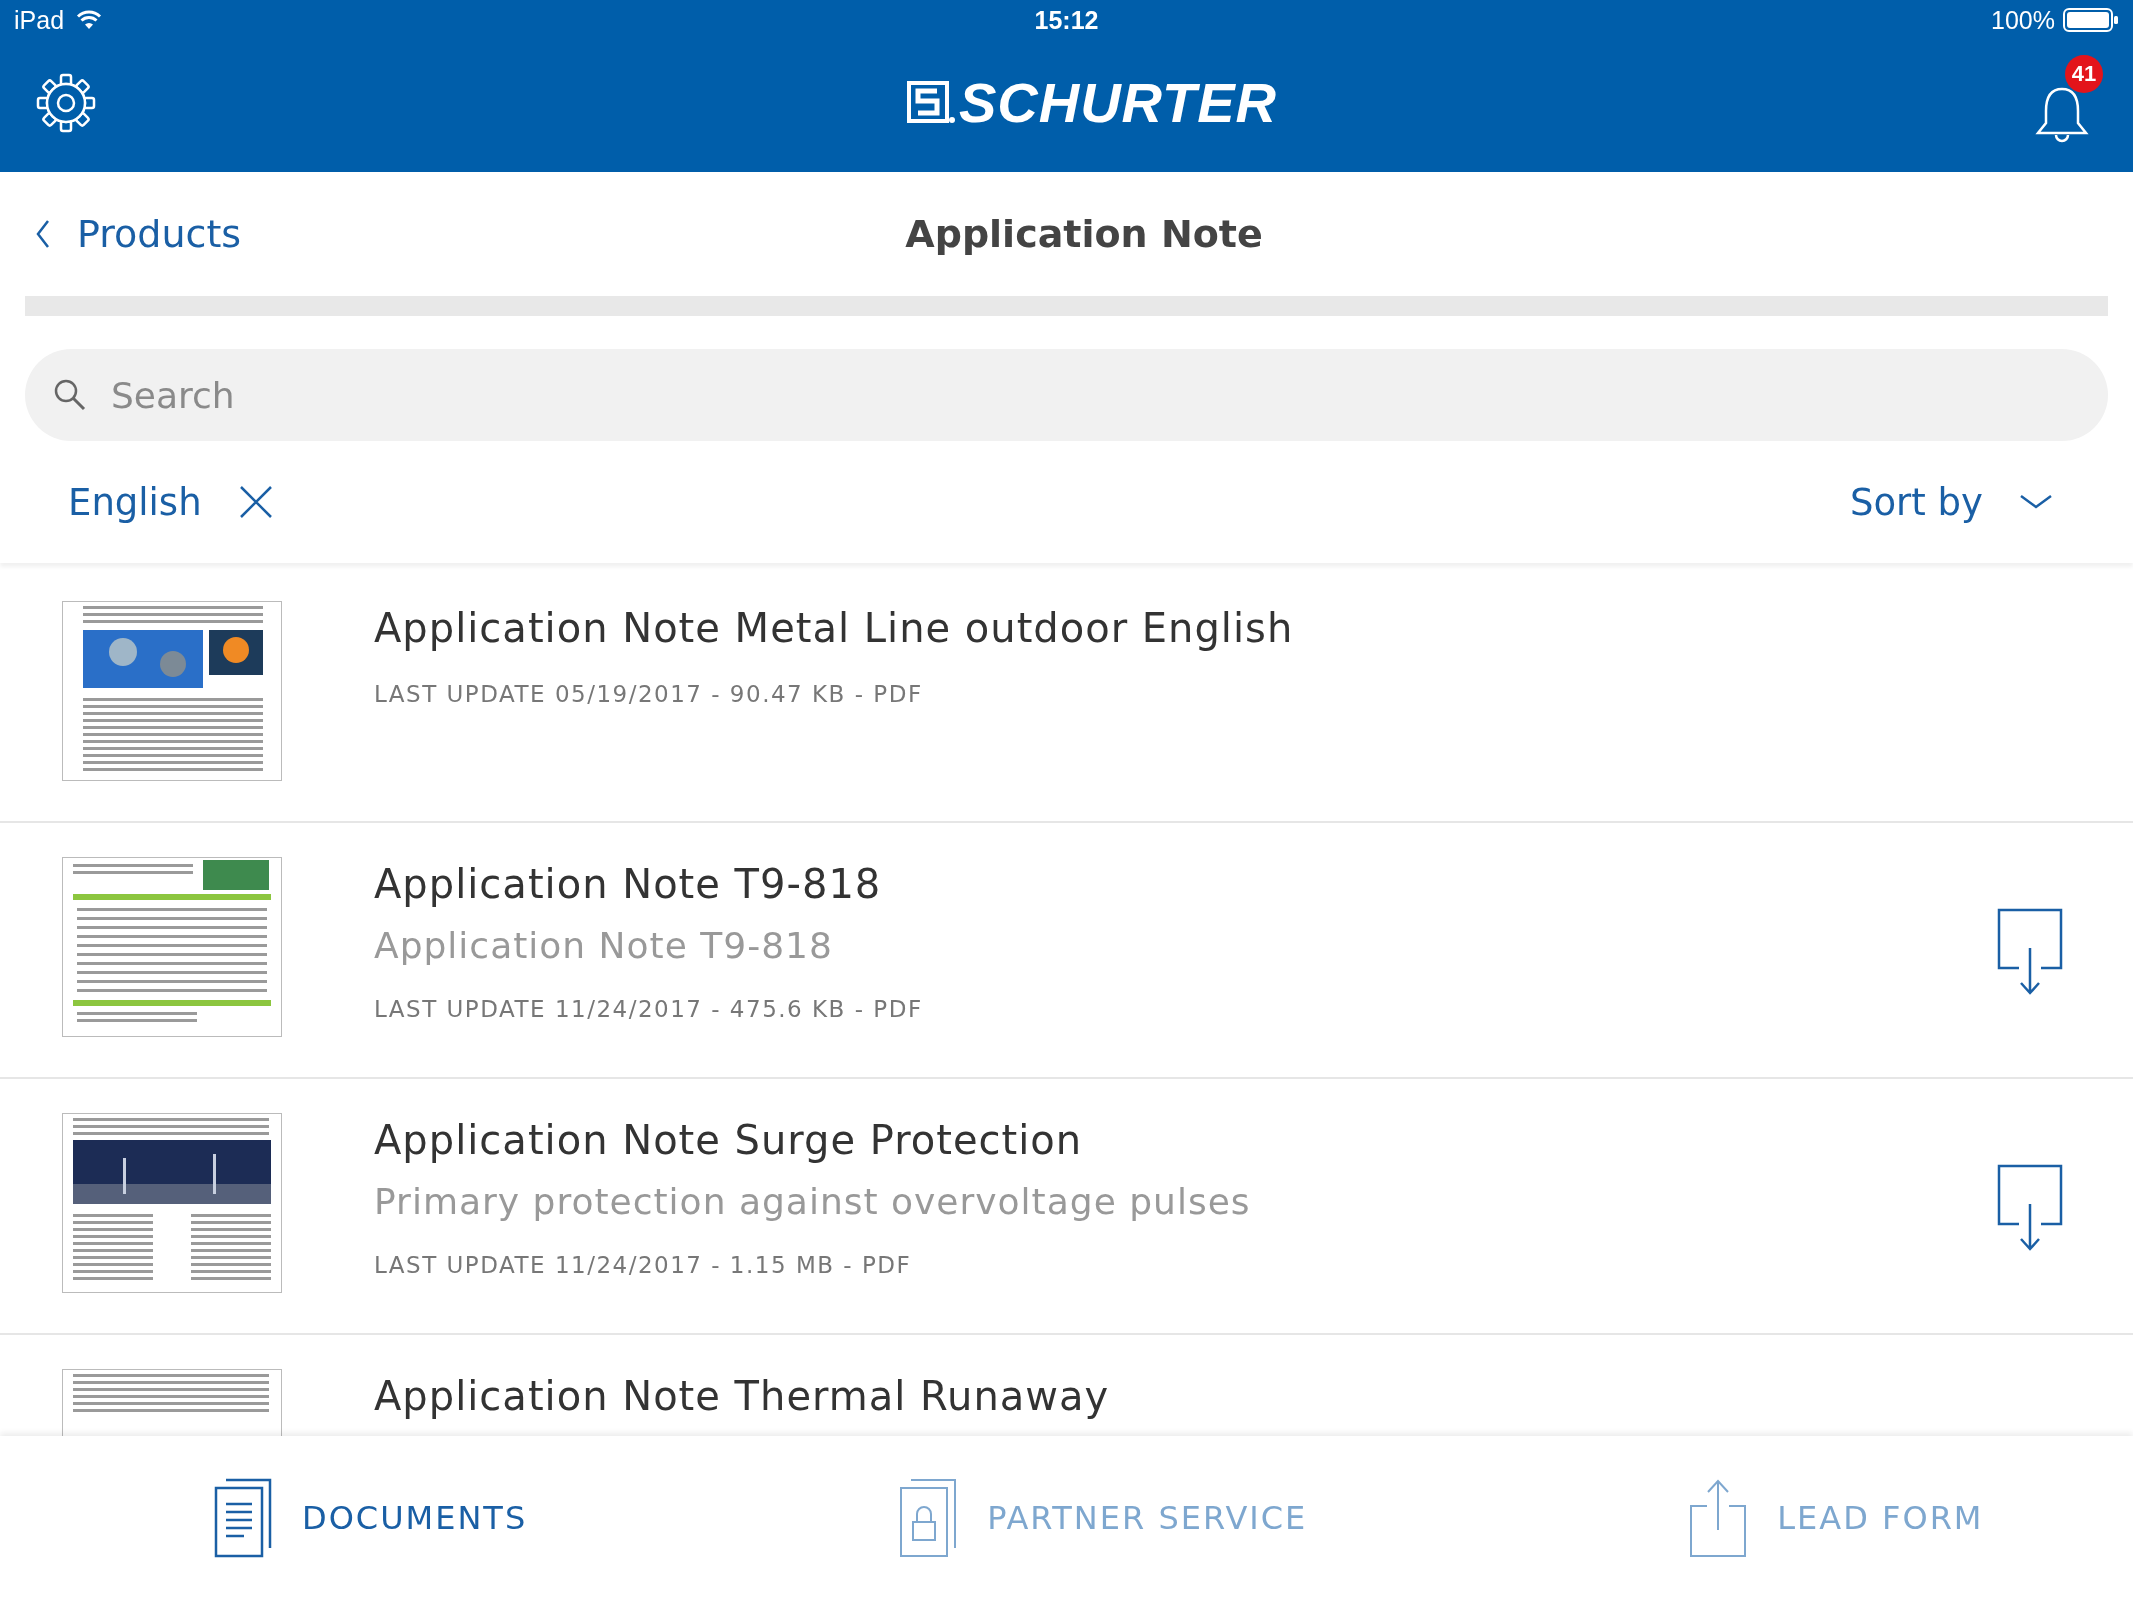 The image size is (2133, 1600). I want to click on device-name: iPad, so click(39, 20).